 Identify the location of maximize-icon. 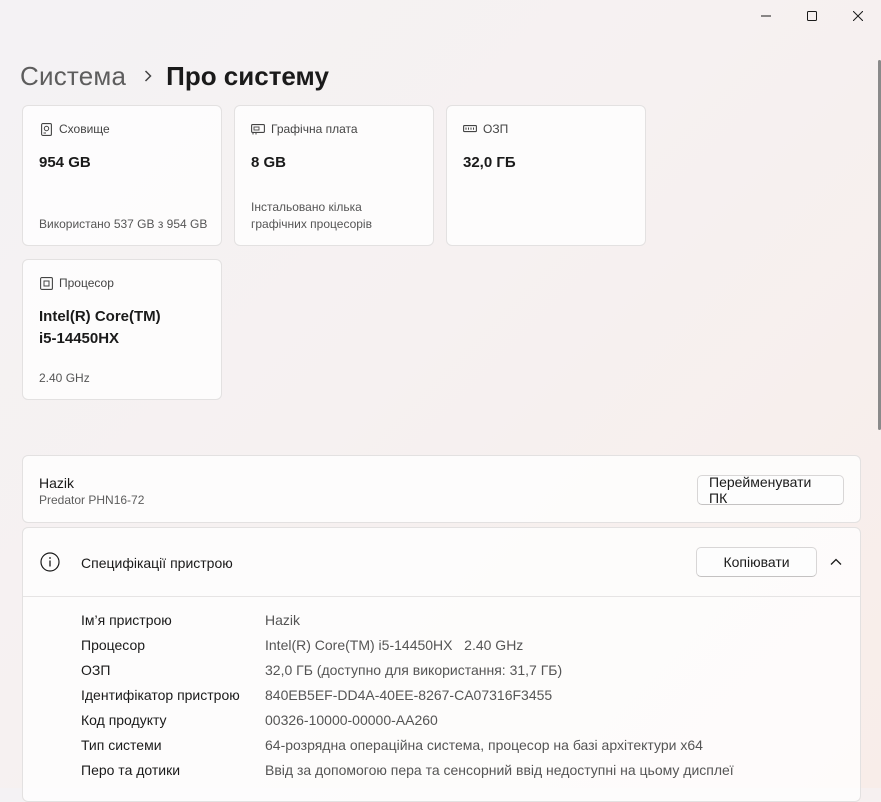
(812, 16).